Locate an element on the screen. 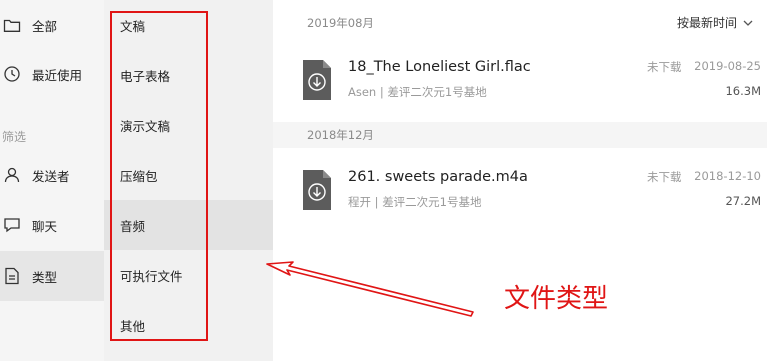  nav-item-label: 聊天 is located at coordinates (45, 226).